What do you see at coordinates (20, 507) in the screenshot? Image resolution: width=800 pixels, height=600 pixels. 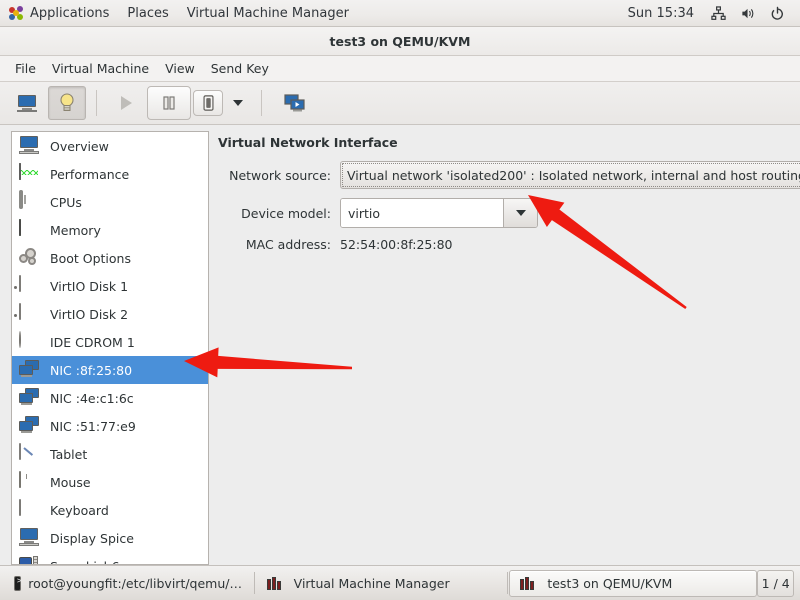 I see `keyboard-icon` at bounding box center [20, 507].